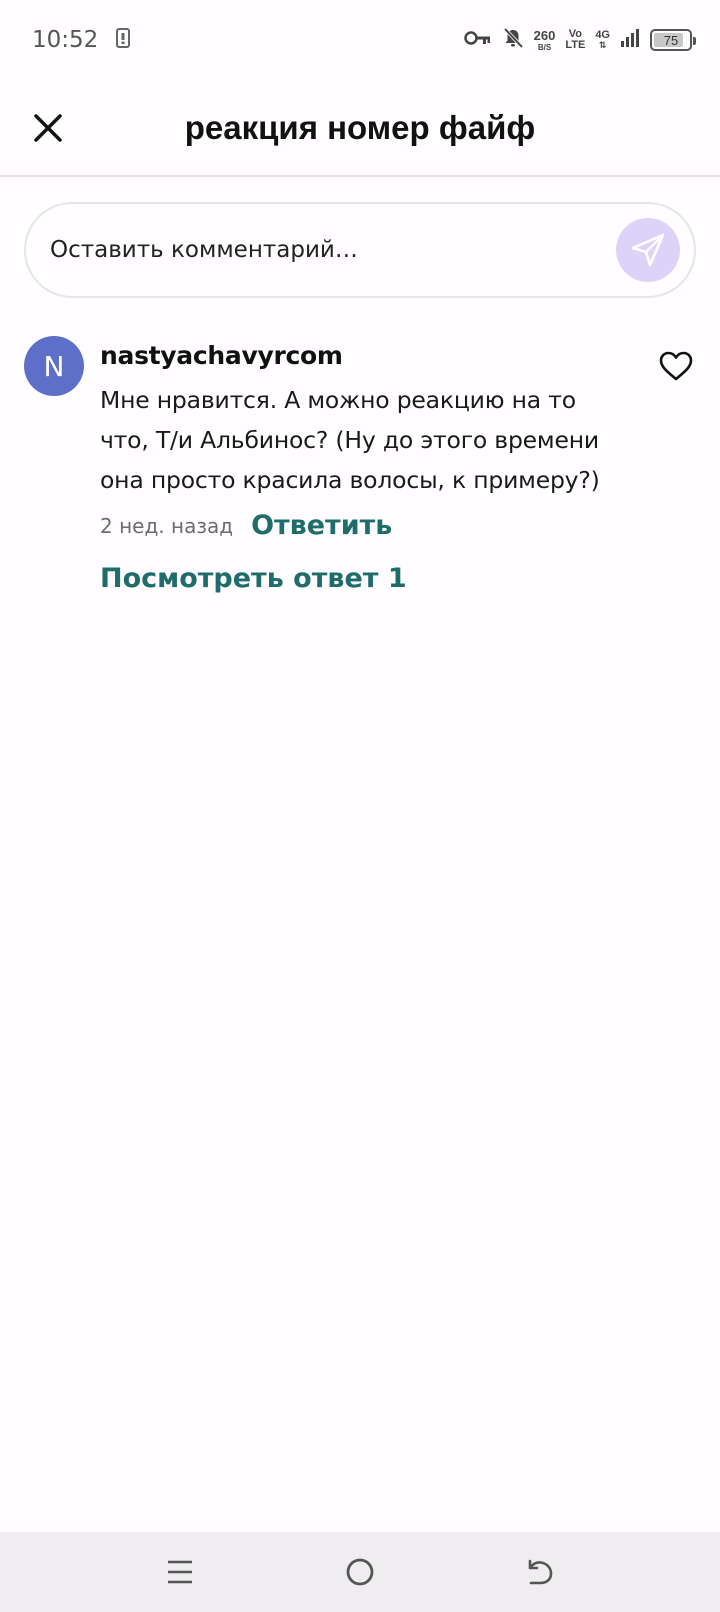 The height and width of the screenshot is (1612, 720). I want to click on status-right: 260 B/S Vo LTE 4G ⇅ 75, so click(579, 40).